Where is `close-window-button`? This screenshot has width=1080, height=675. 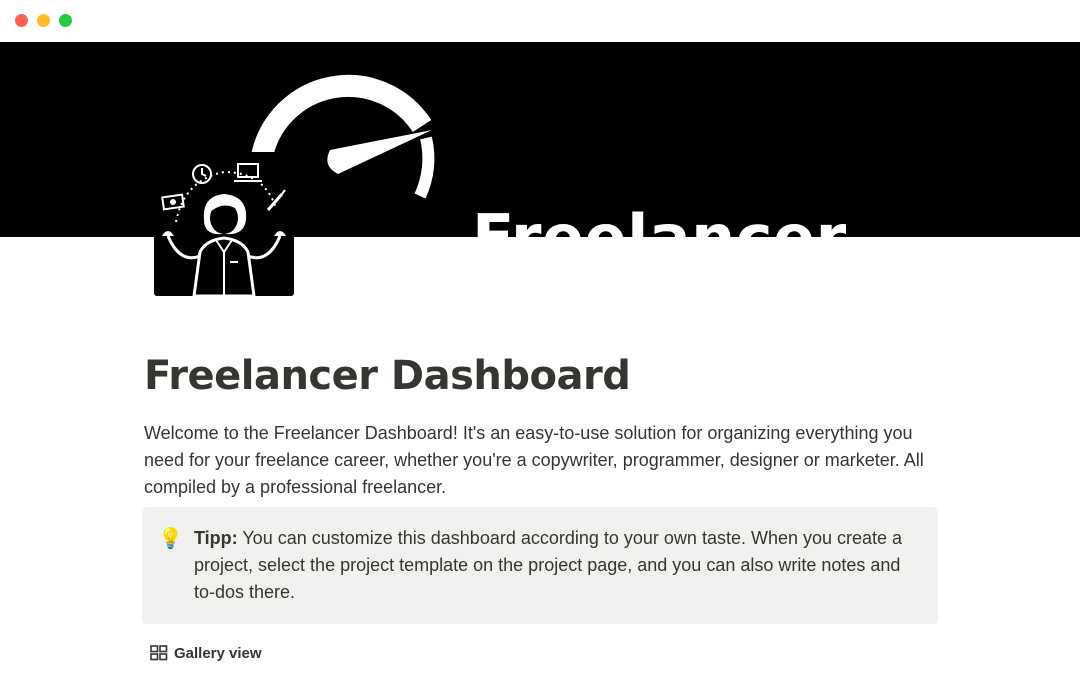 close-window-button is located at coordinates (21, 20).